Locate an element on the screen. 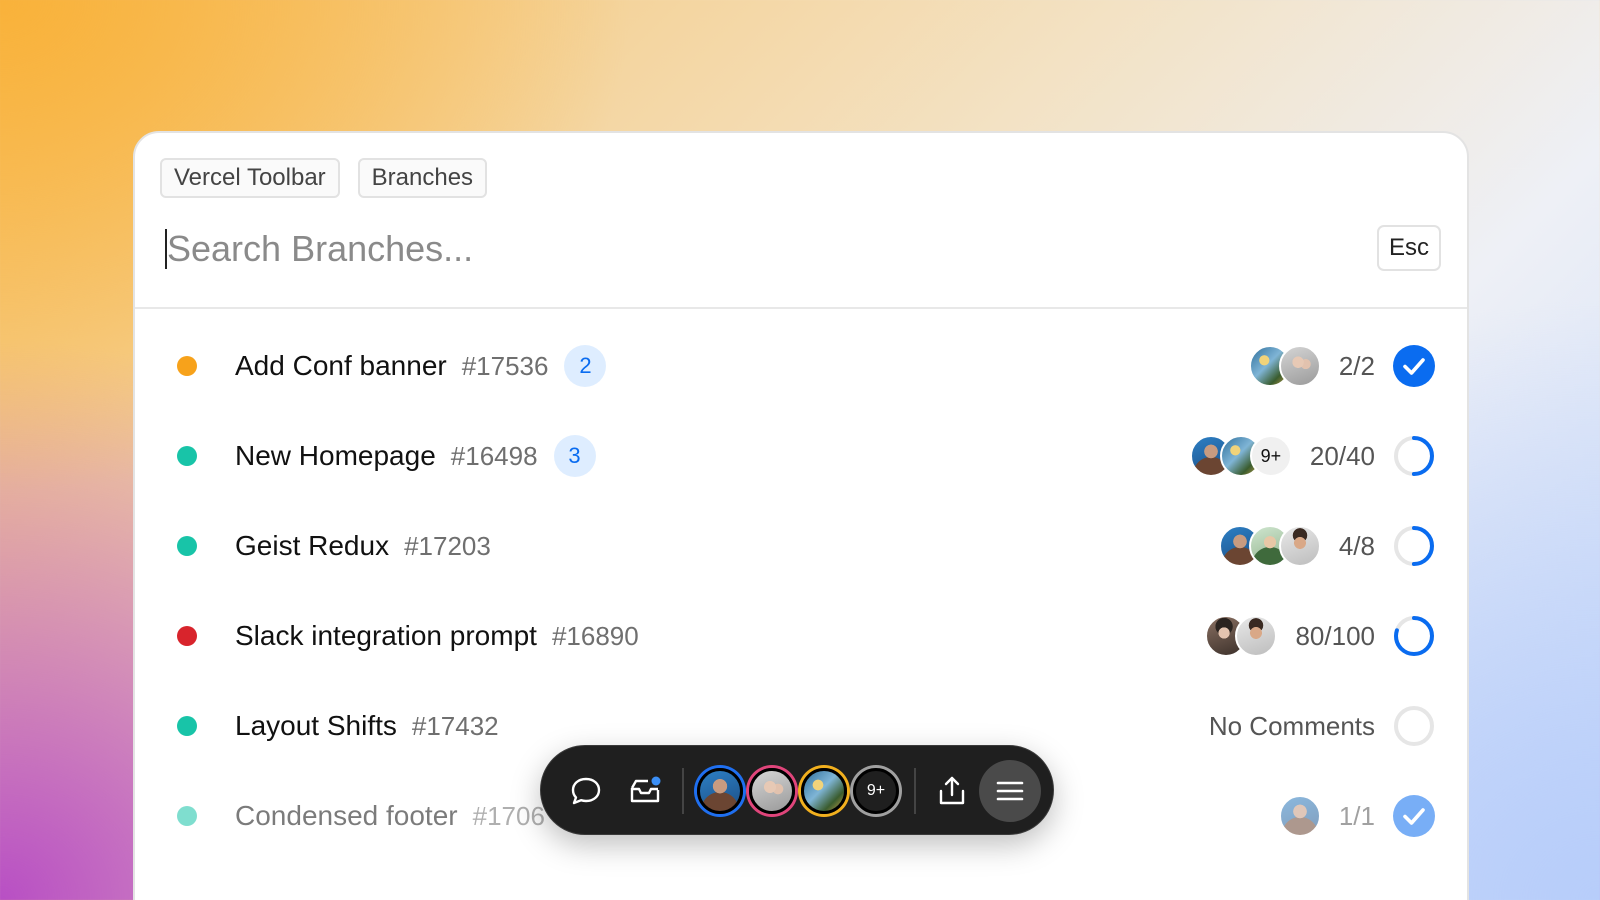  reviewer-avatars: 9+ is located at coordinates (1240, 456).